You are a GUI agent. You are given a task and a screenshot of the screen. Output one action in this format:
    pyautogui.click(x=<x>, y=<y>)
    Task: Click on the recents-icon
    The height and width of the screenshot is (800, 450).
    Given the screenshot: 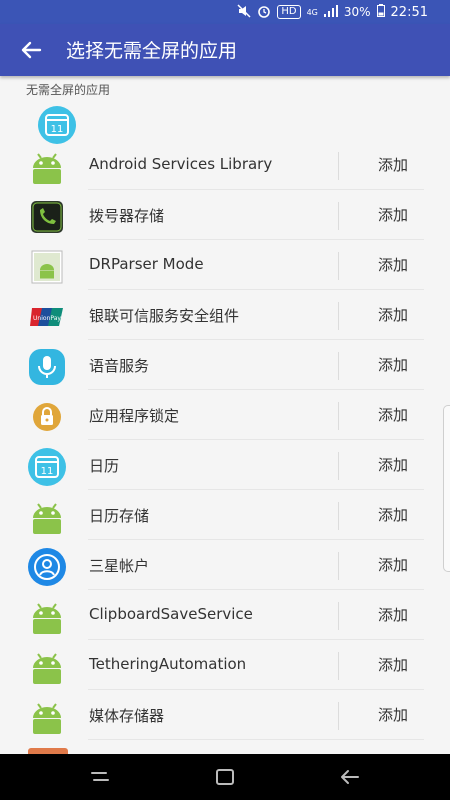 What is the action you would take?
    pyautogui.click(x=100, y=777)
    